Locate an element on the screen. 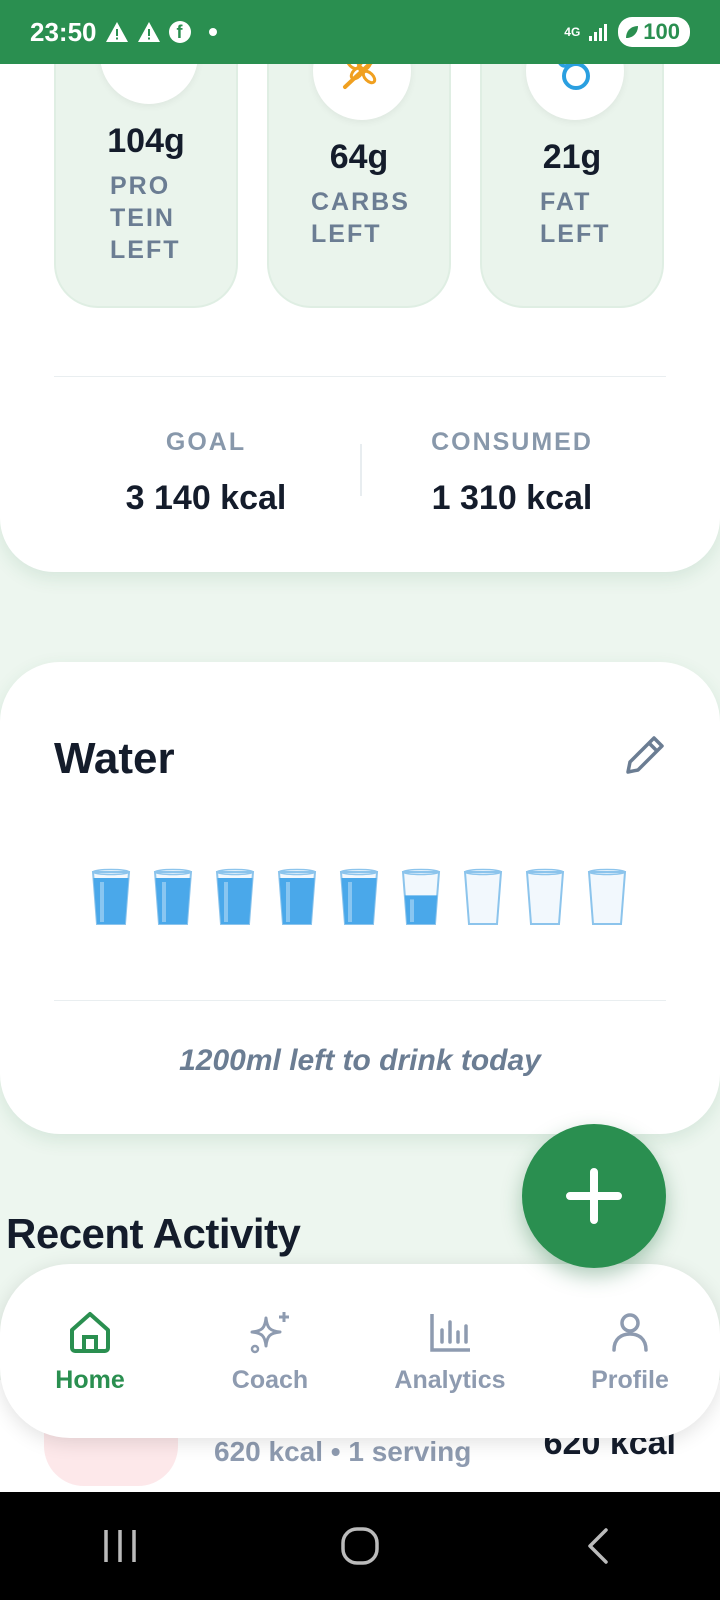 This screenshot has width=720, height=1600. fat-label: FAT LEFT is located at coordinates (575, 218).